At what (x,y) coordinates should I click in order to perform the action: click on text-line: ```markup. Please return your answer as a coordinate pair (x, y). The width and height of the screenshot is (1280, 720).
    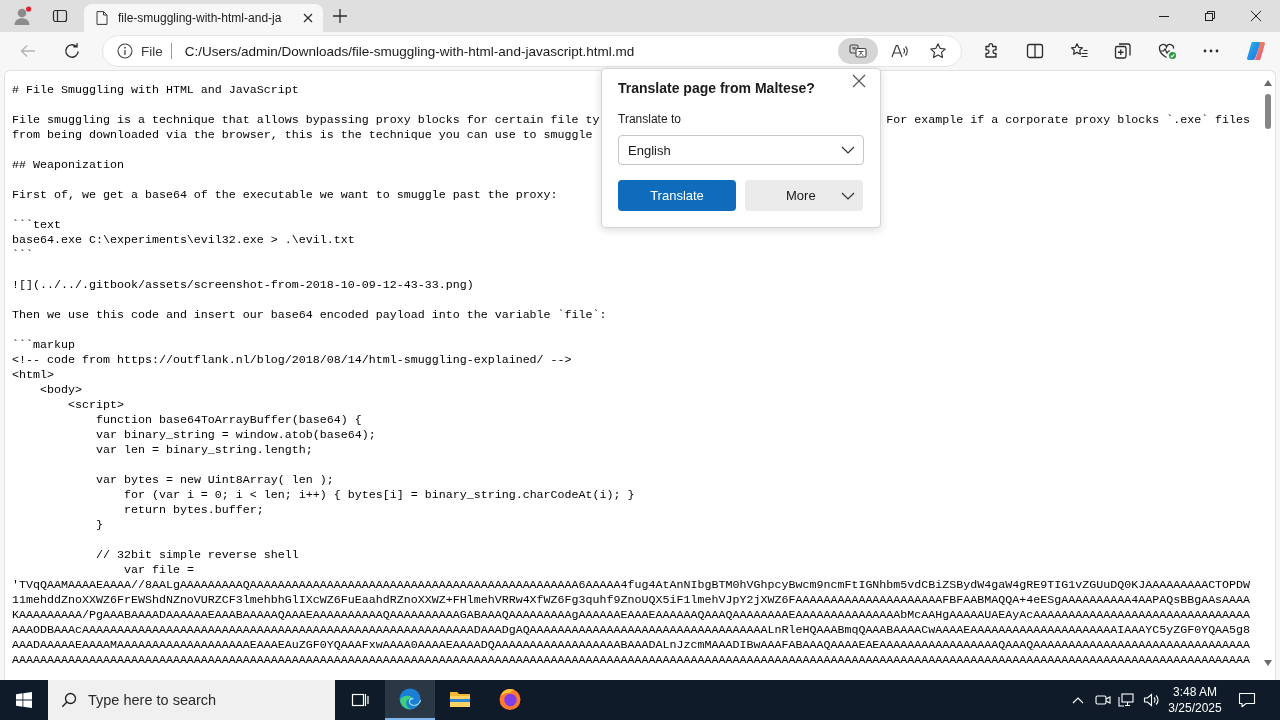
    Looking at the image, I should click on (43, 345).